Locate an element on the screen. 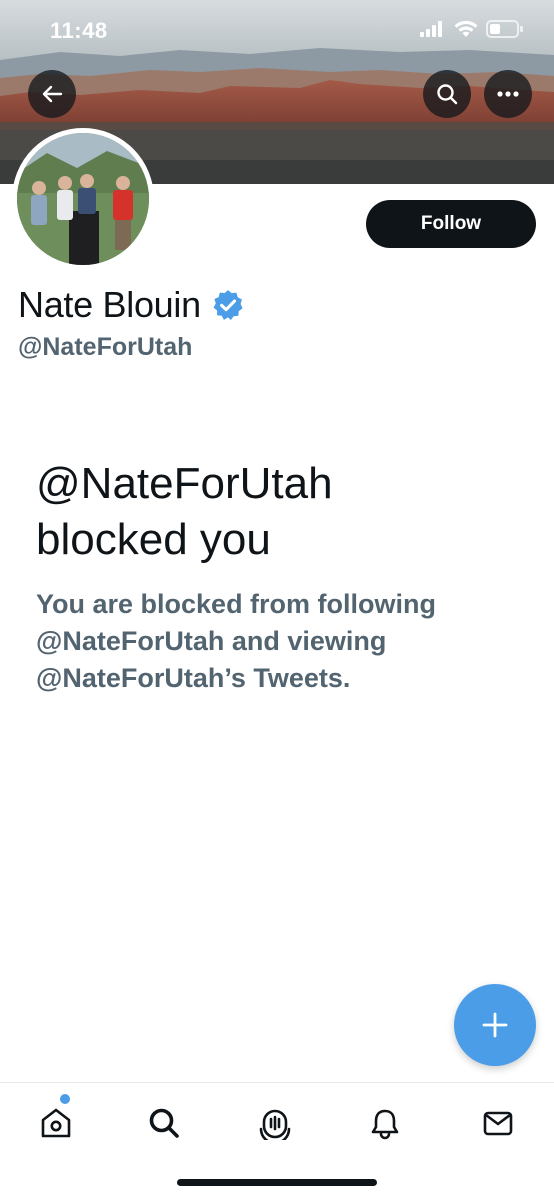 The width and height of the screenshot is (554, 1200). home-icon is located at coordinates (56, 1123).